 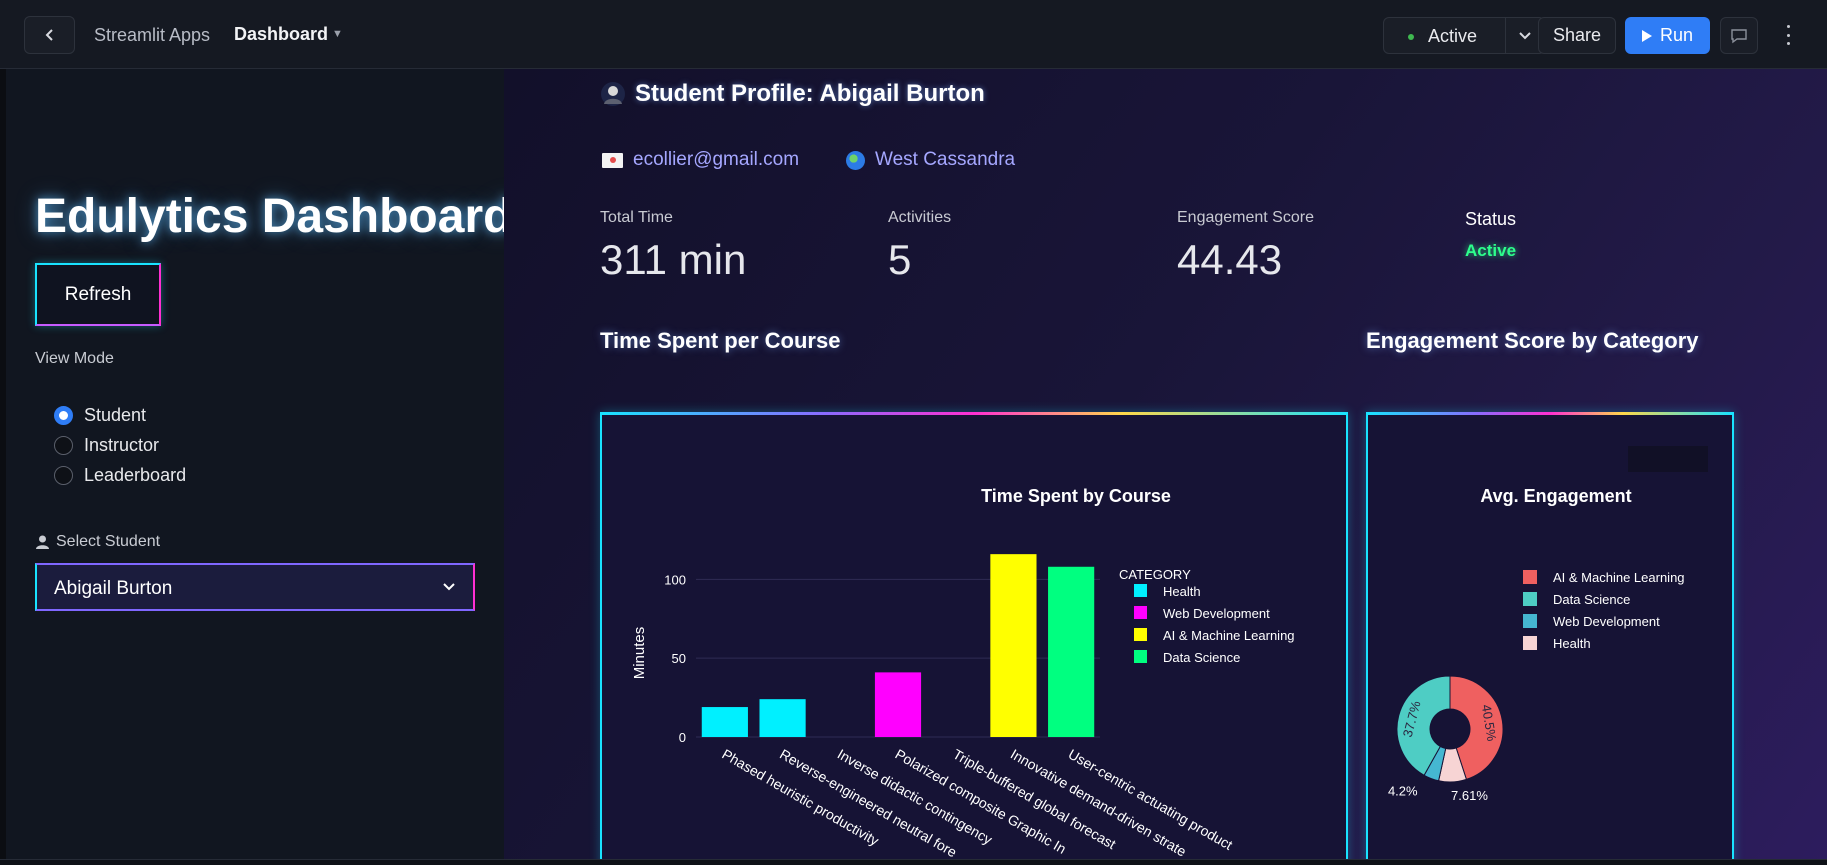 I want to click on envelope-icon, so click(x=612, y=160).